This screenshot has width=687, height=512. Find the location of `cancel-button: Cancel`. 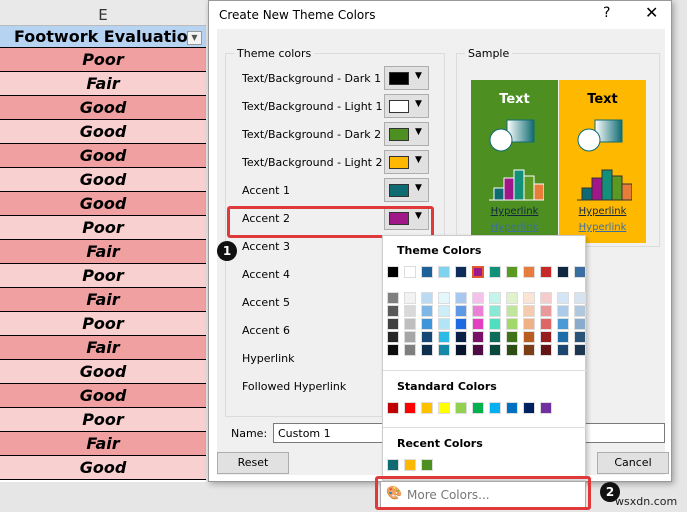

cancel-button: Cancel is located at coordinates (633, 463).